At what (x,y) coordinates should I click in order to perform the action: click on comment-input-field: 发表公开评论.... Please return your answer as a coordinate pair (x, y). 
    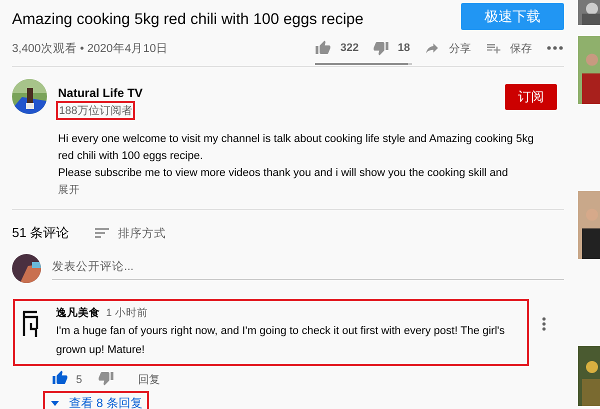
    Looking at the image, I should click on (308, 268).